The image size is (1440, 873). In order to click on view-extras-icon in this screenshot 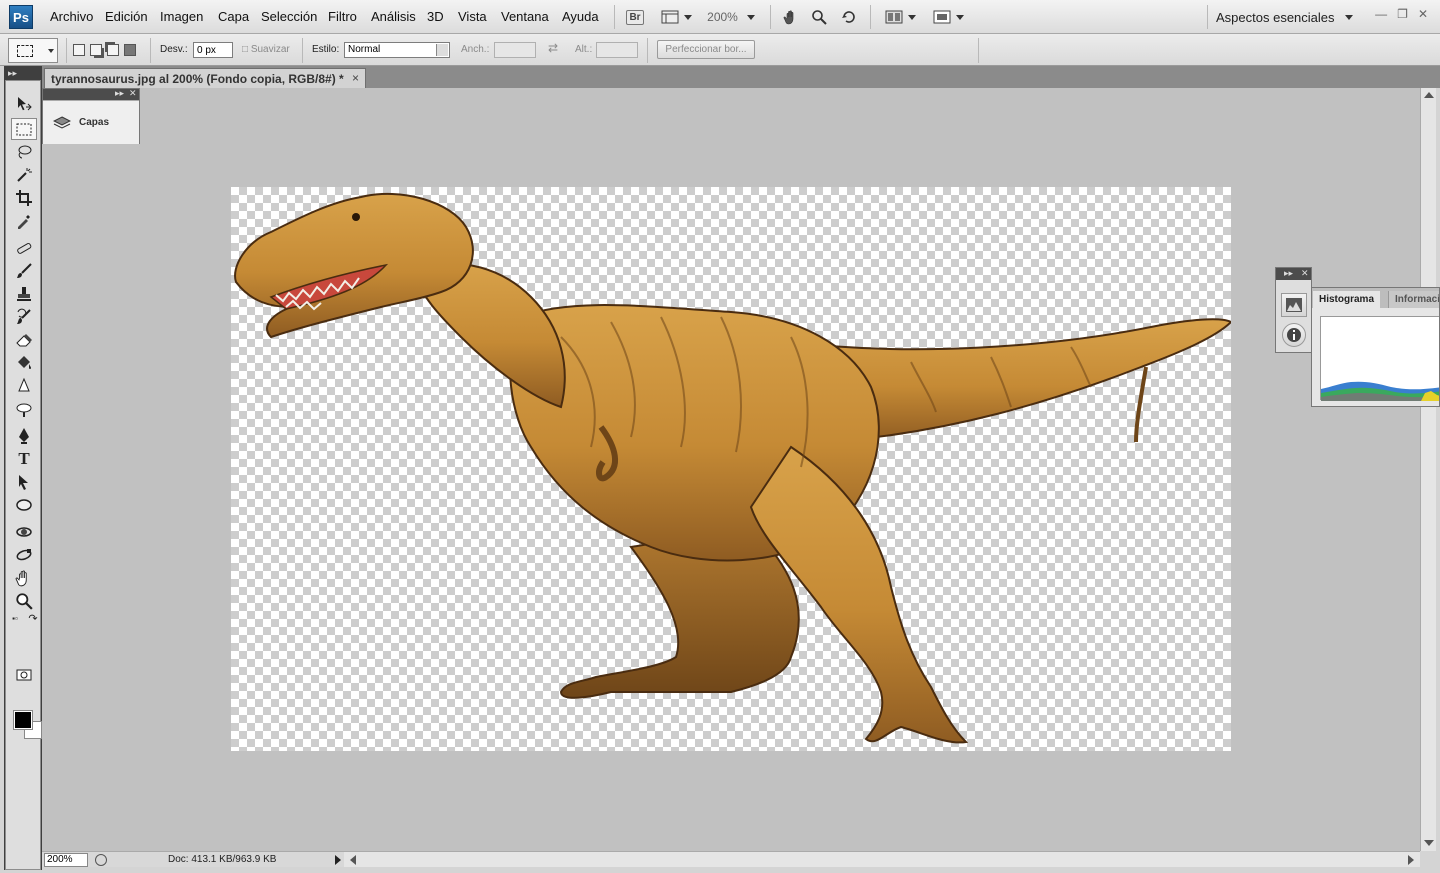, I will do `click(669, 17)`.